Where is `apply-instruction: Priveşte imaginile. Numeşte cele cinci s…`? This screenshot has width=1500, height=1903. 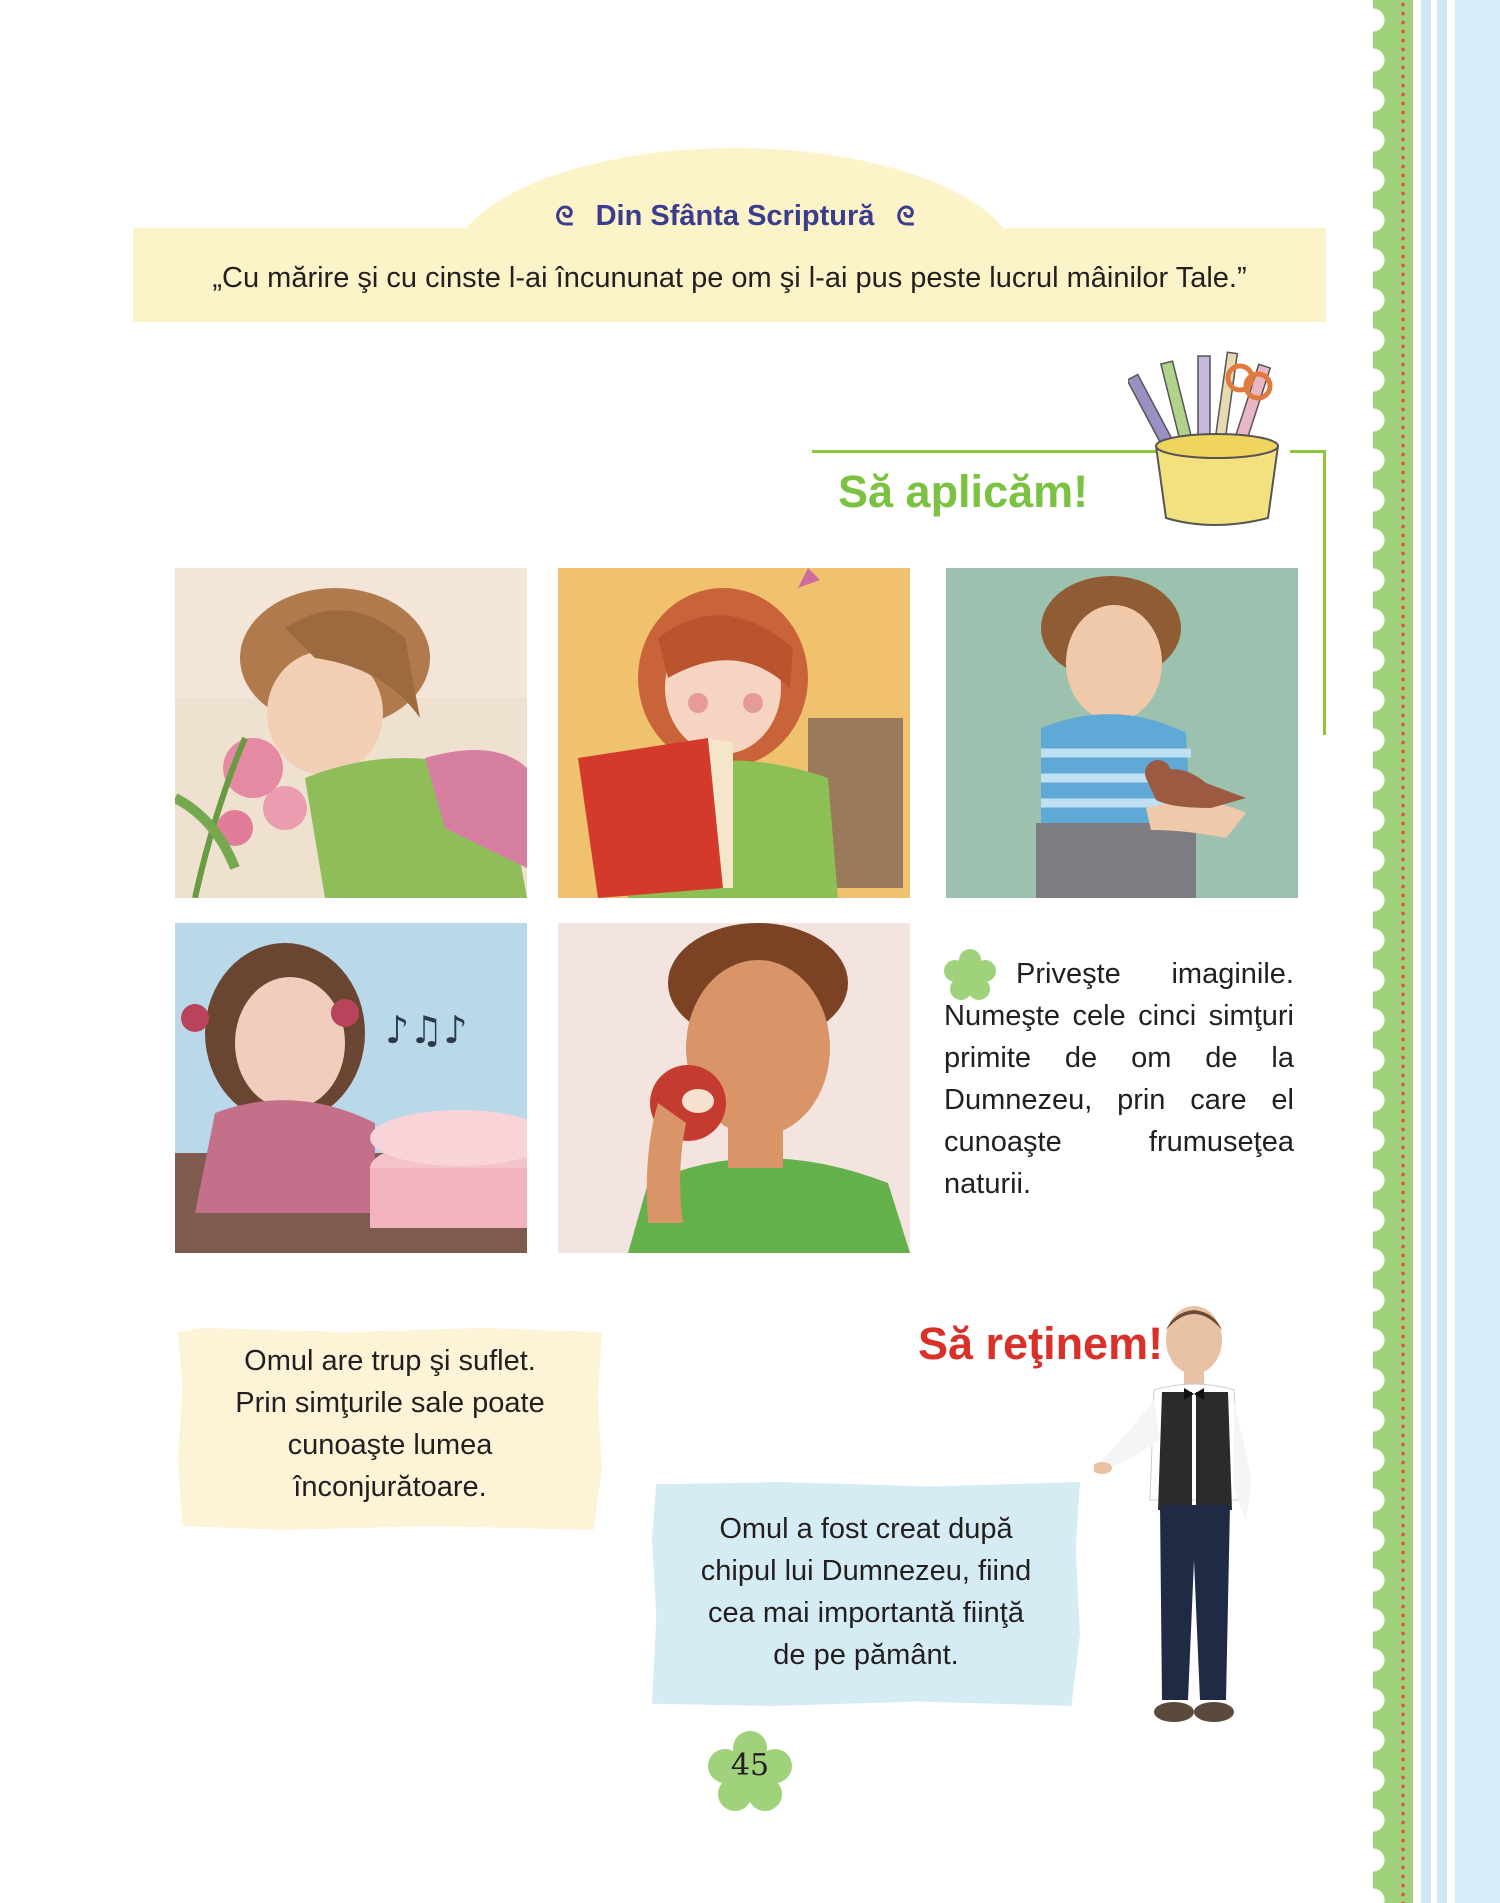 apply-instruction: Priveşte imaginile. Numeşte cele cinci s… is located at coordinates (1119, 1079).